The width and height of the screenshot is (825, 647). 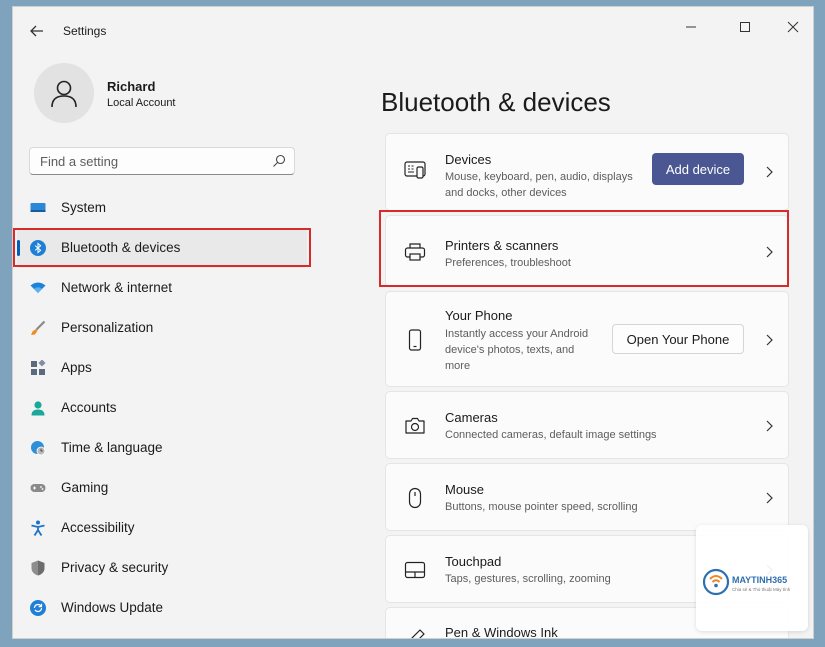 I want to click on sidebar-item-system: System, so click(x=163, y=208).